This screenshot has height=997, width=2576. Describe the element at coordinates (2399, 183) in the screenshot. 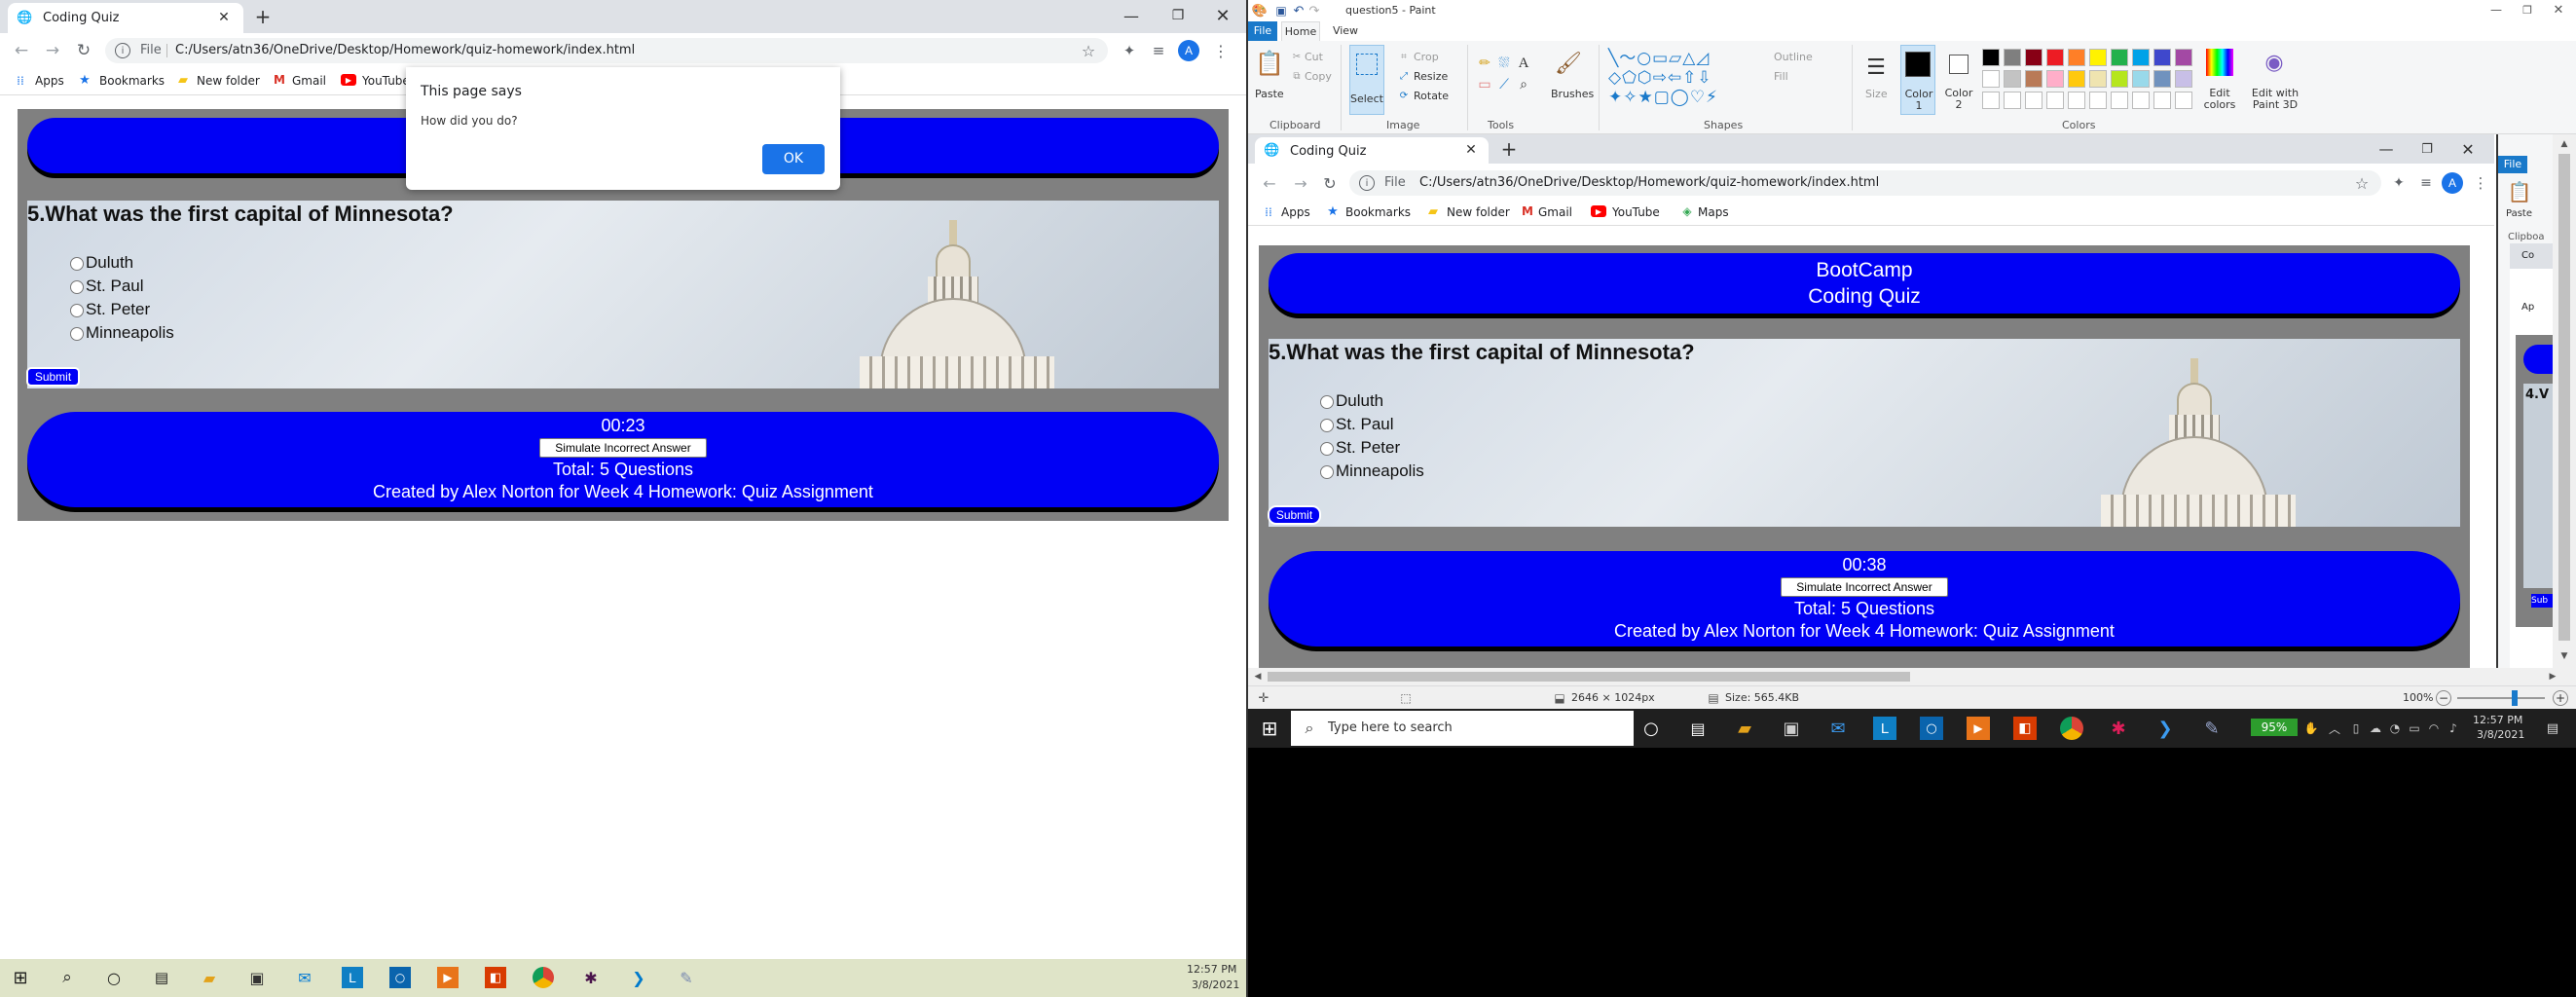

I see `inner-extensions-icon: ✦` at that location.